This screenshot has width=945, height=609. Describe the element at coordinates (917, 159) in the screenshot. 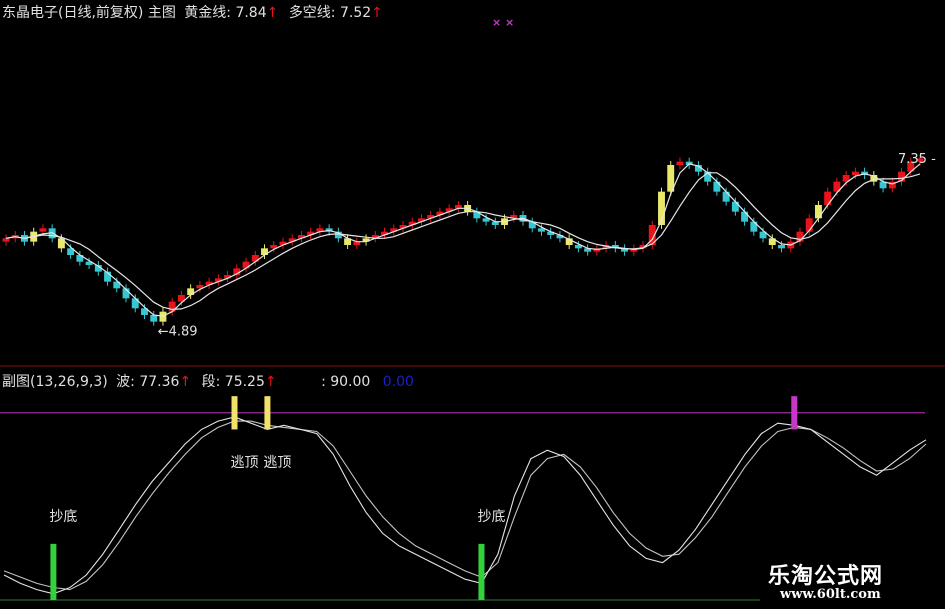

I see `high-price-label: 7.35 -` at that location.